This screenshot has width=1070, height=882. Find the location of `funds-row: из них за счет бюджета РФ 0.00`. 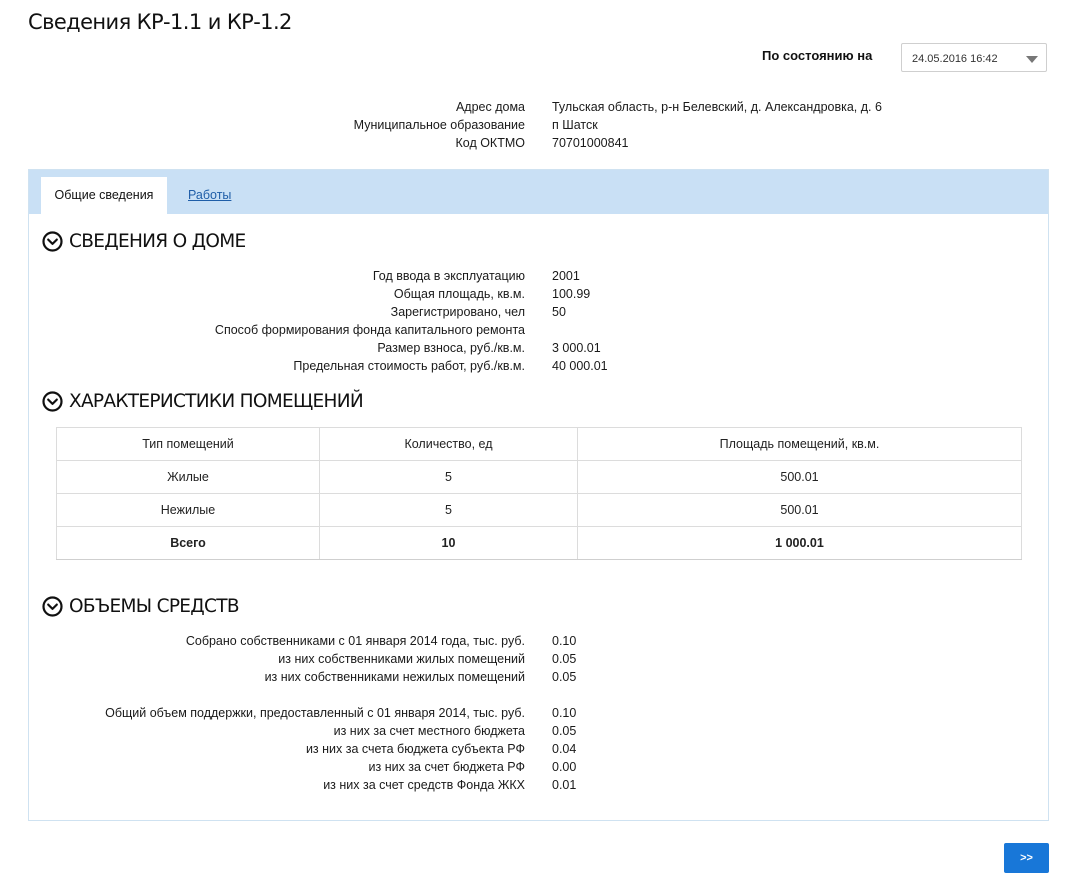

funds-row: из них за счет бюджета РФ 0.00 is located at coordinates (535, 767).